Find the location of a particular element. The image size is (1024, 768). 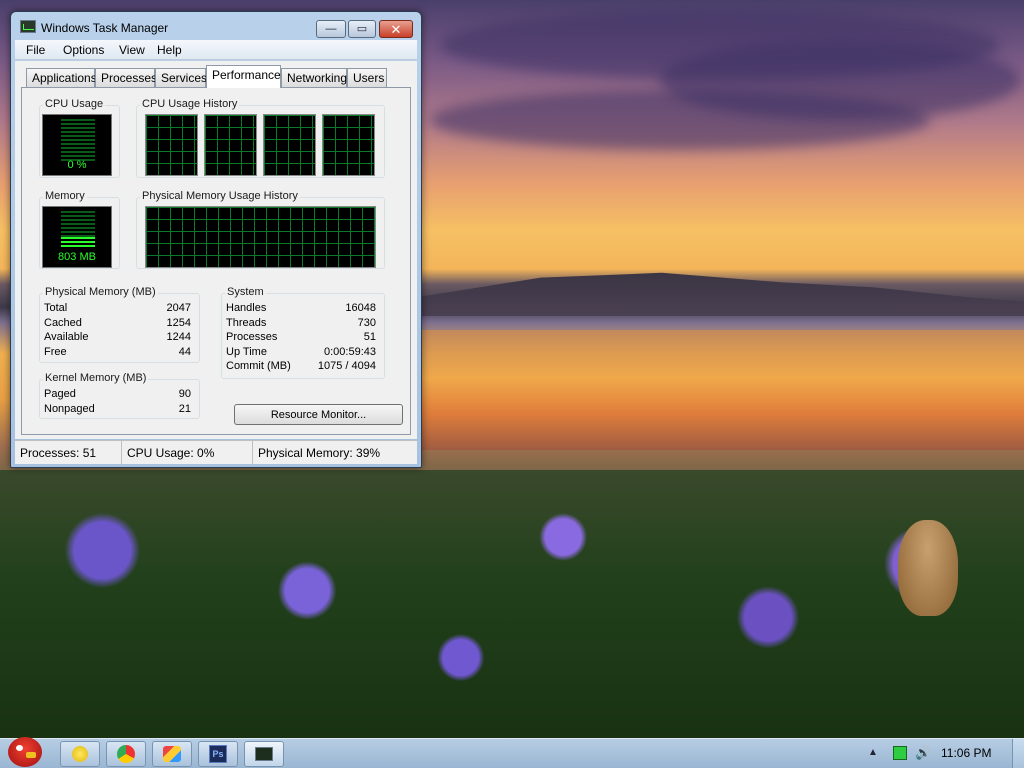

stat-row-uptime: Up Time 0:00:59:43 is located at coordinates (303, 353).